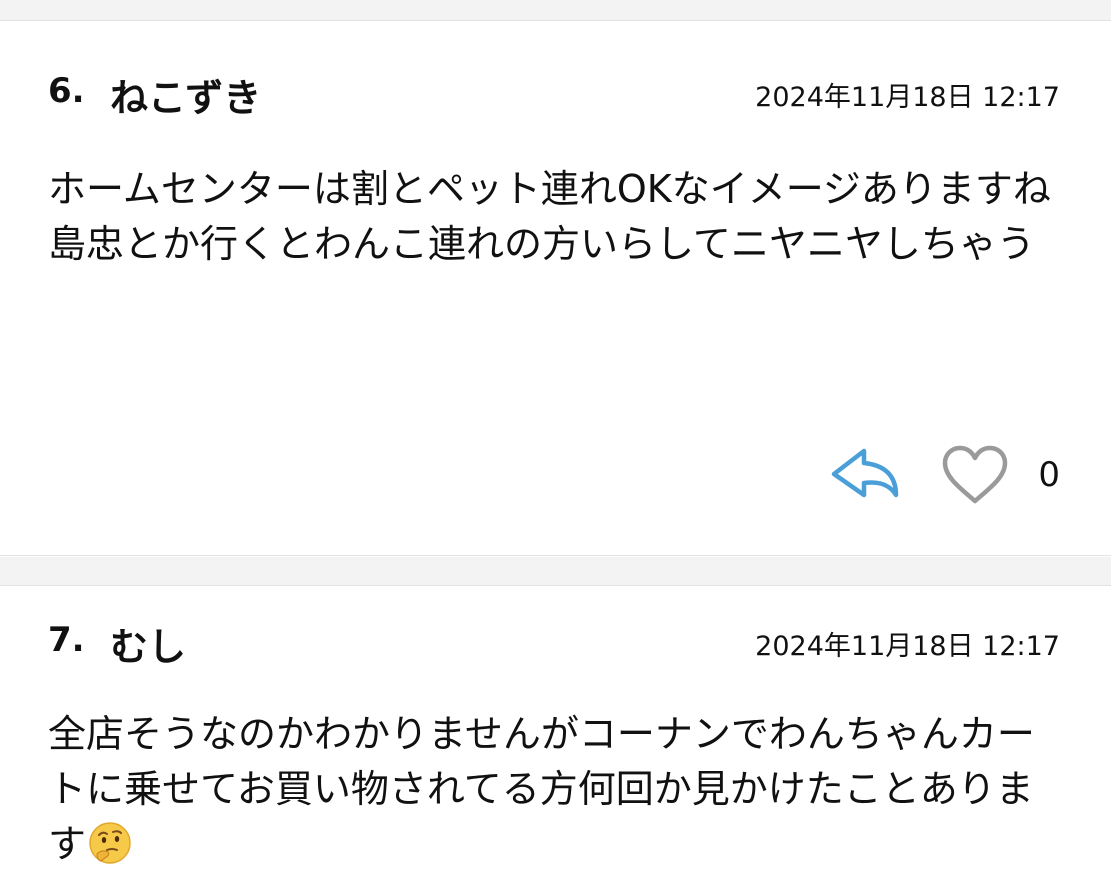 The width and height of the screenshot is (1111, 885). Describe the element at coordinates (148, 647) in the screenshot. I see `comment-author-name: むし` at that location.